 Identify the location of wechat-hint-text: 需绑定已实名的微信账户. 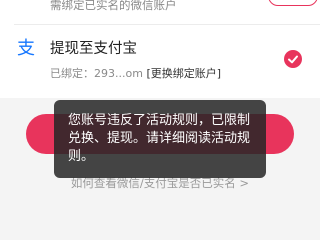
(113, 6).